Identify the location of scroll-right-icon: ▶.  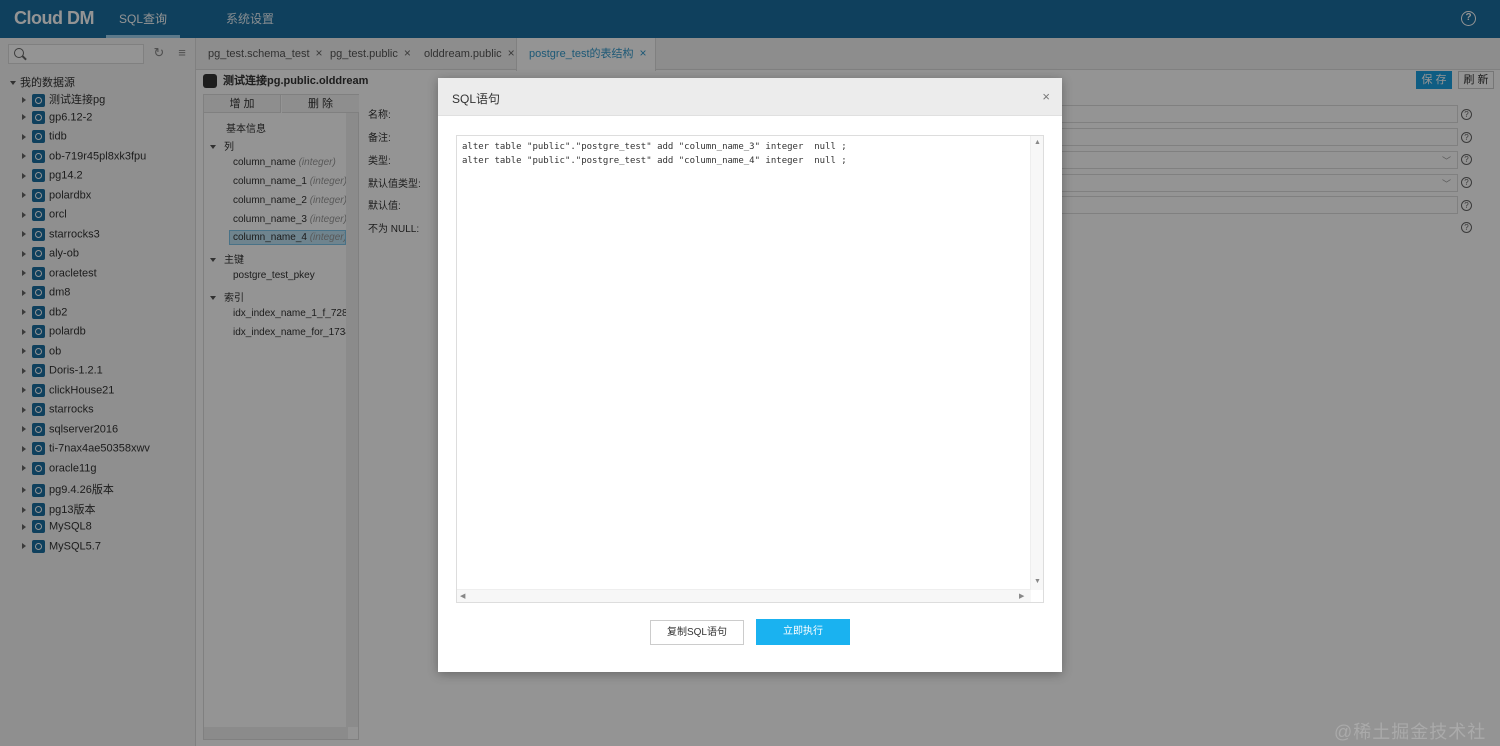
(1021, 596).